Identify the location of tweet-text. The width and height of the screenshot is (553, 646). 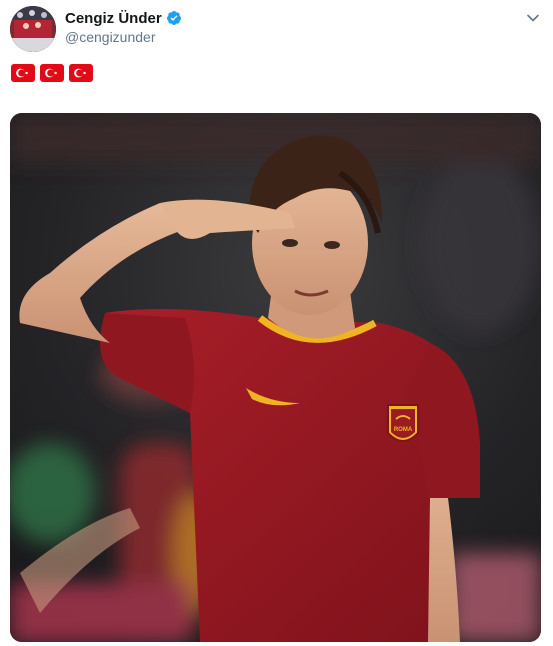
(52, 73).